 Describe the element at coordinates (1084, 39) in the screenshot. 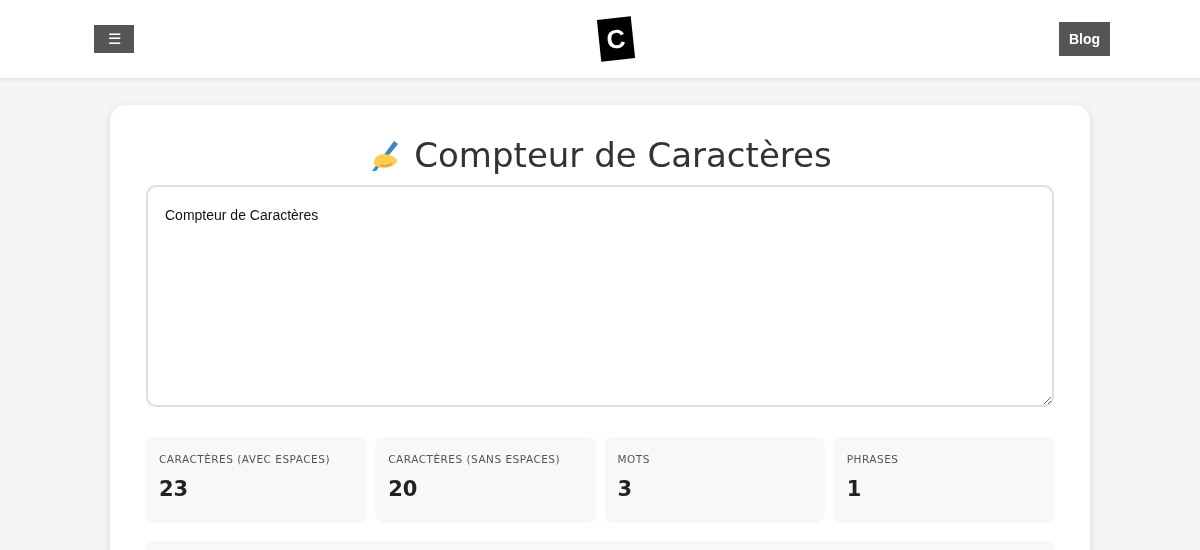

I see `blog-button: Blog` at that location.